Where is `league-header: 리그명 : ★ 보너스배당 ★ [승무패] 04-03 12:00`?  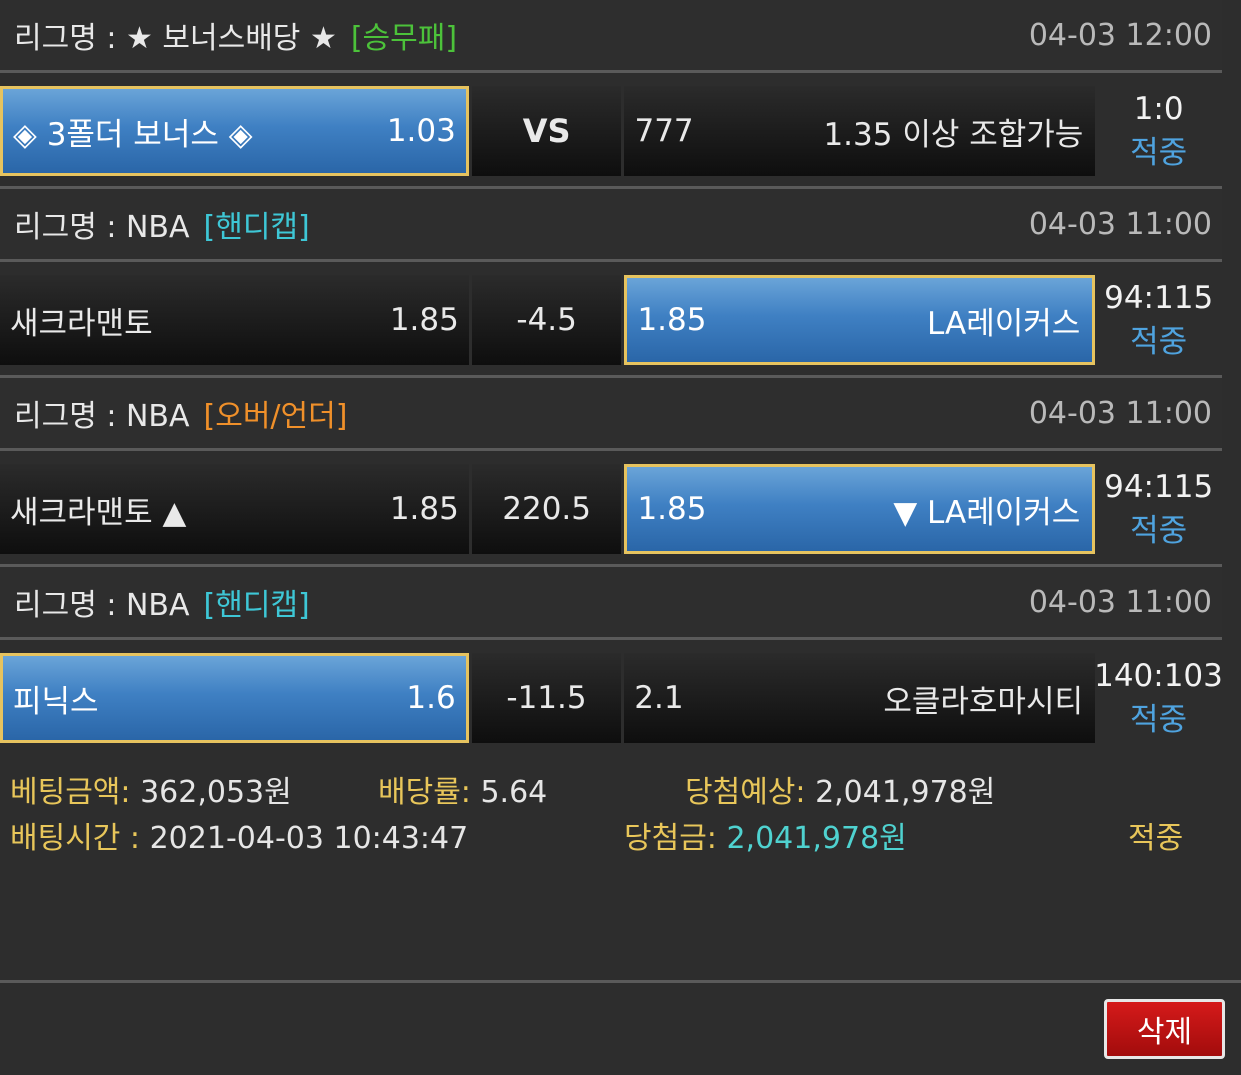
league-header: 리그명 : ★ 보너스배당 ★ [승무패] 04-03 12:00 is located at coordinates (611, 35).